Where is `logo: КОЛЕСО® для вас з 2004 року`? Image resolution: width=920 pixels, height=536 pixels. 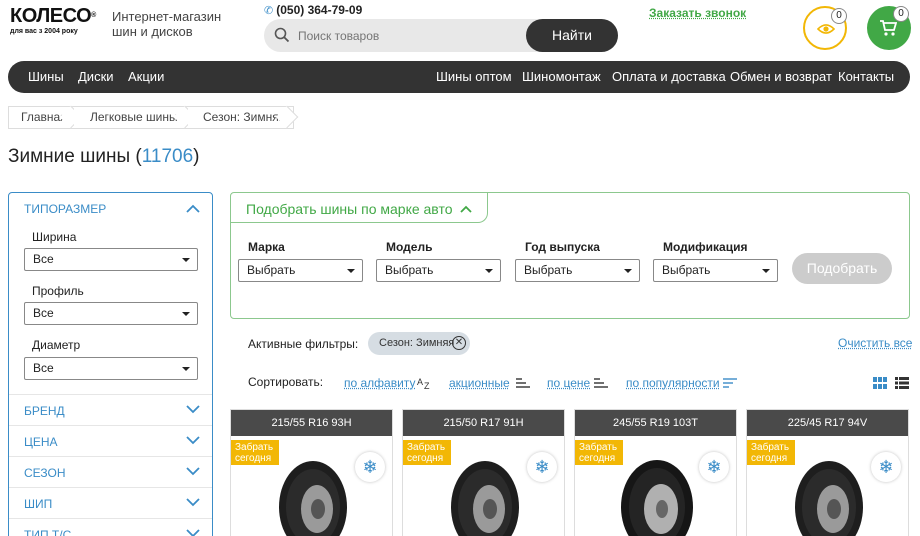
logo: КОЛЕСО® для вас з 2004 року is located at coordinates (57, 23).